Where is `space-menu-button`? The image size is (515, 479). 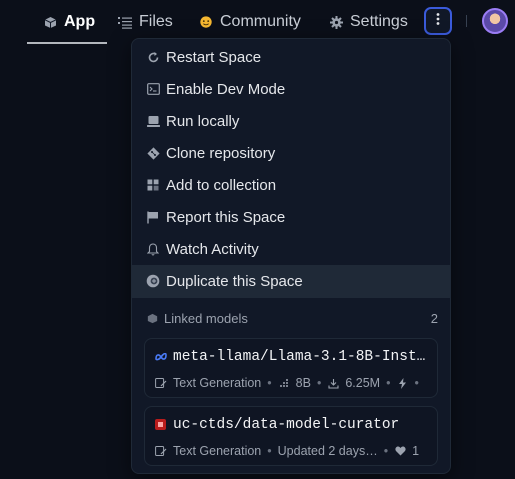
space-menu-button is located at coordinates (438, 21).